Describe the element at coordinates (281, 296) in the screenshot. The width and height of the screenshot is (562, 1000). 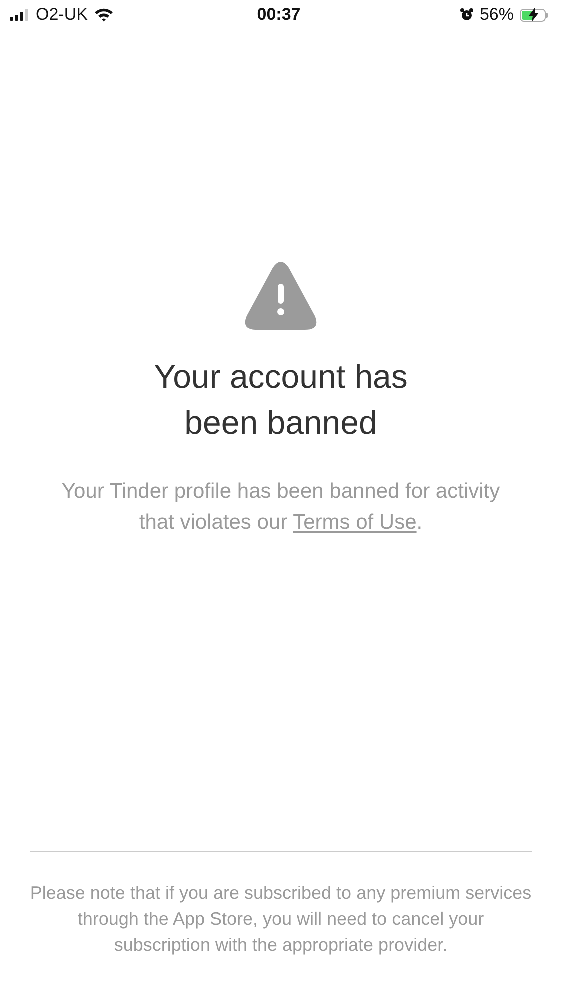
I see `warning-icon` at that location.